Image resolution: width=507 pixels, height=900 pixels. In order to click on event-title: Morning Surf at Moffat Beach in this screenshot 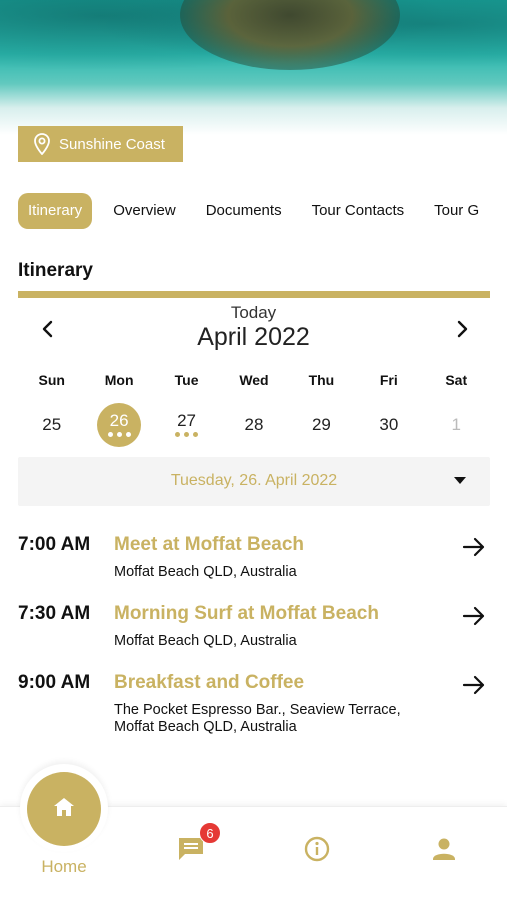, I will do `click(246, 613)`.